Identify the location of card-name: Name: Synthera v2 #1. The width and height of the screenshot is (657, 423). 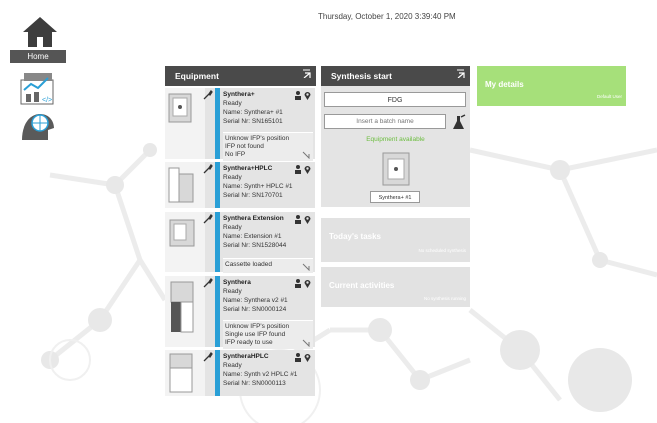
(255, 300).